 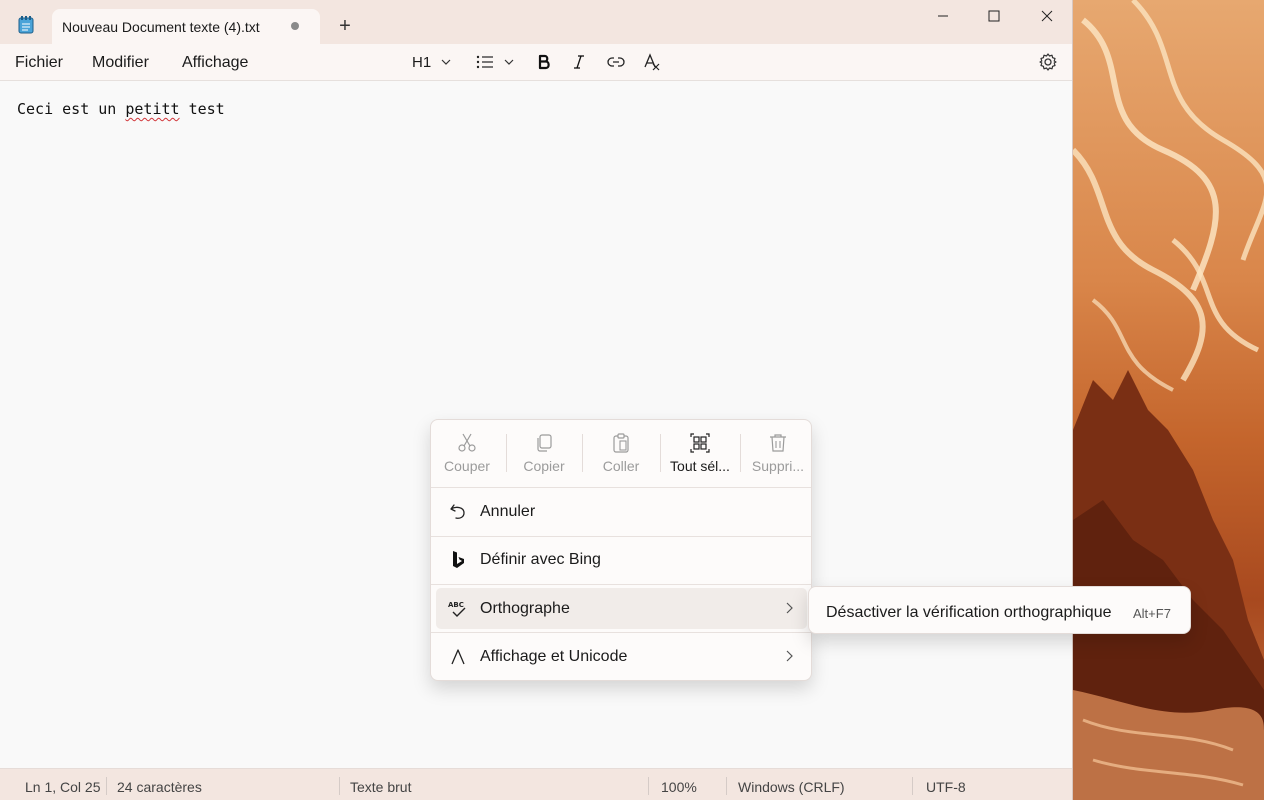 I want to click on bing-define-label: Définir avec Bing, so click(x=540, y=559).